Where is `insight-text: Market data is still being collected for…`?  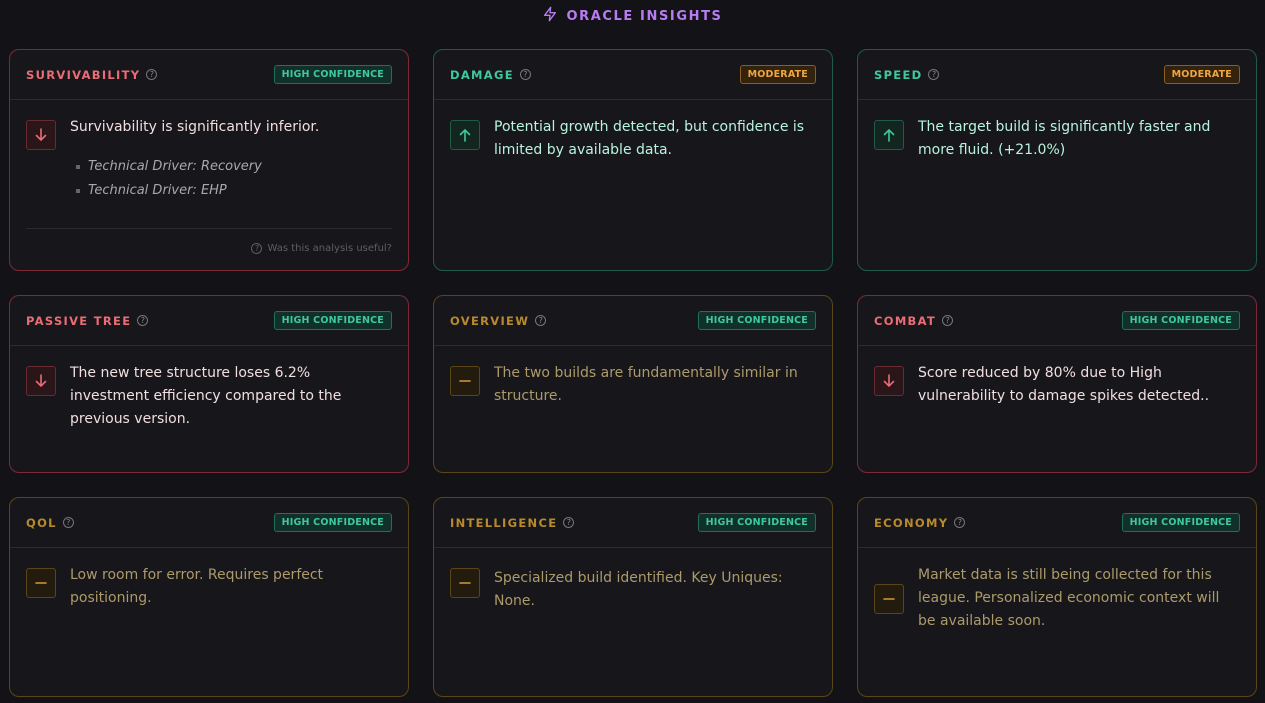
insight-text: Market data is still being collected for… is located at coordinates (1069, 598).